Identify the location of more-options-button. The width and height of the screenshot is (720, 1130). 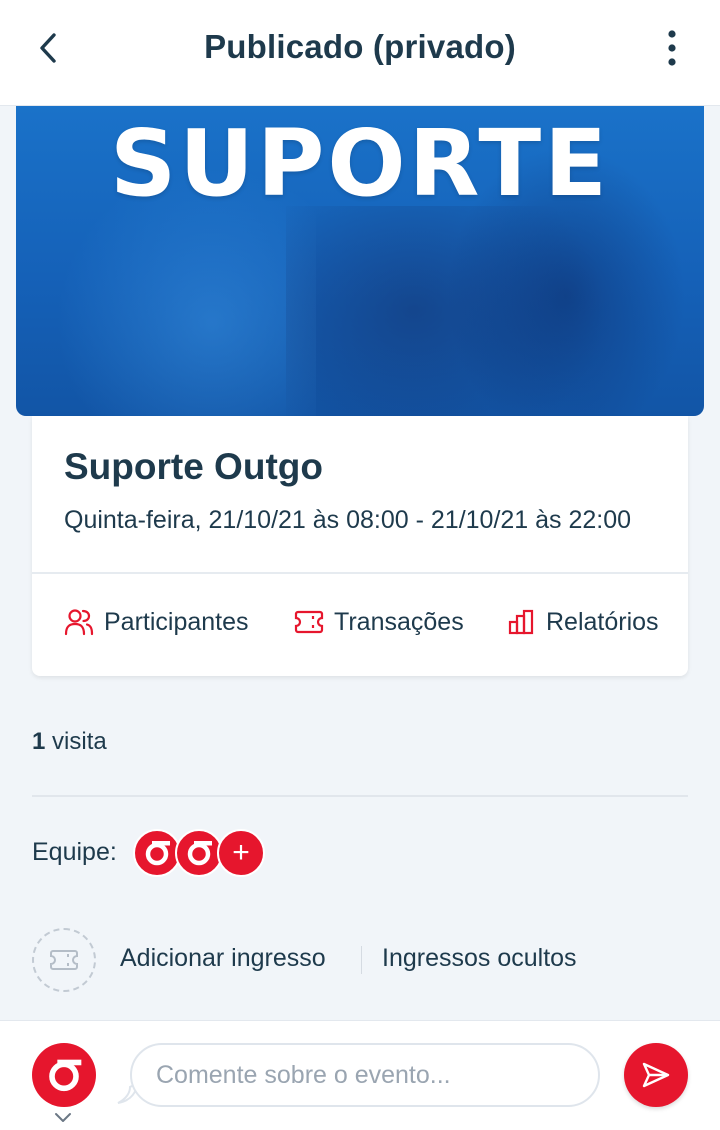
(672, 48).